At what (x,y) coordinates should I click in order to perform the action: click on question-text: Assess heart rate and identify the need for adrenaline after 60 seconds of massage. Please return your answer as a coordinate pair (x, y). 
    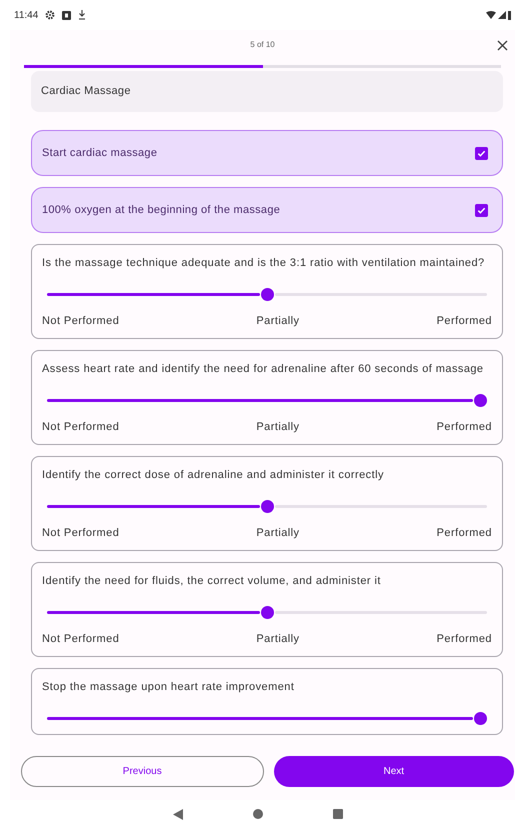
    Looking at the image, I should click on (263, 369).